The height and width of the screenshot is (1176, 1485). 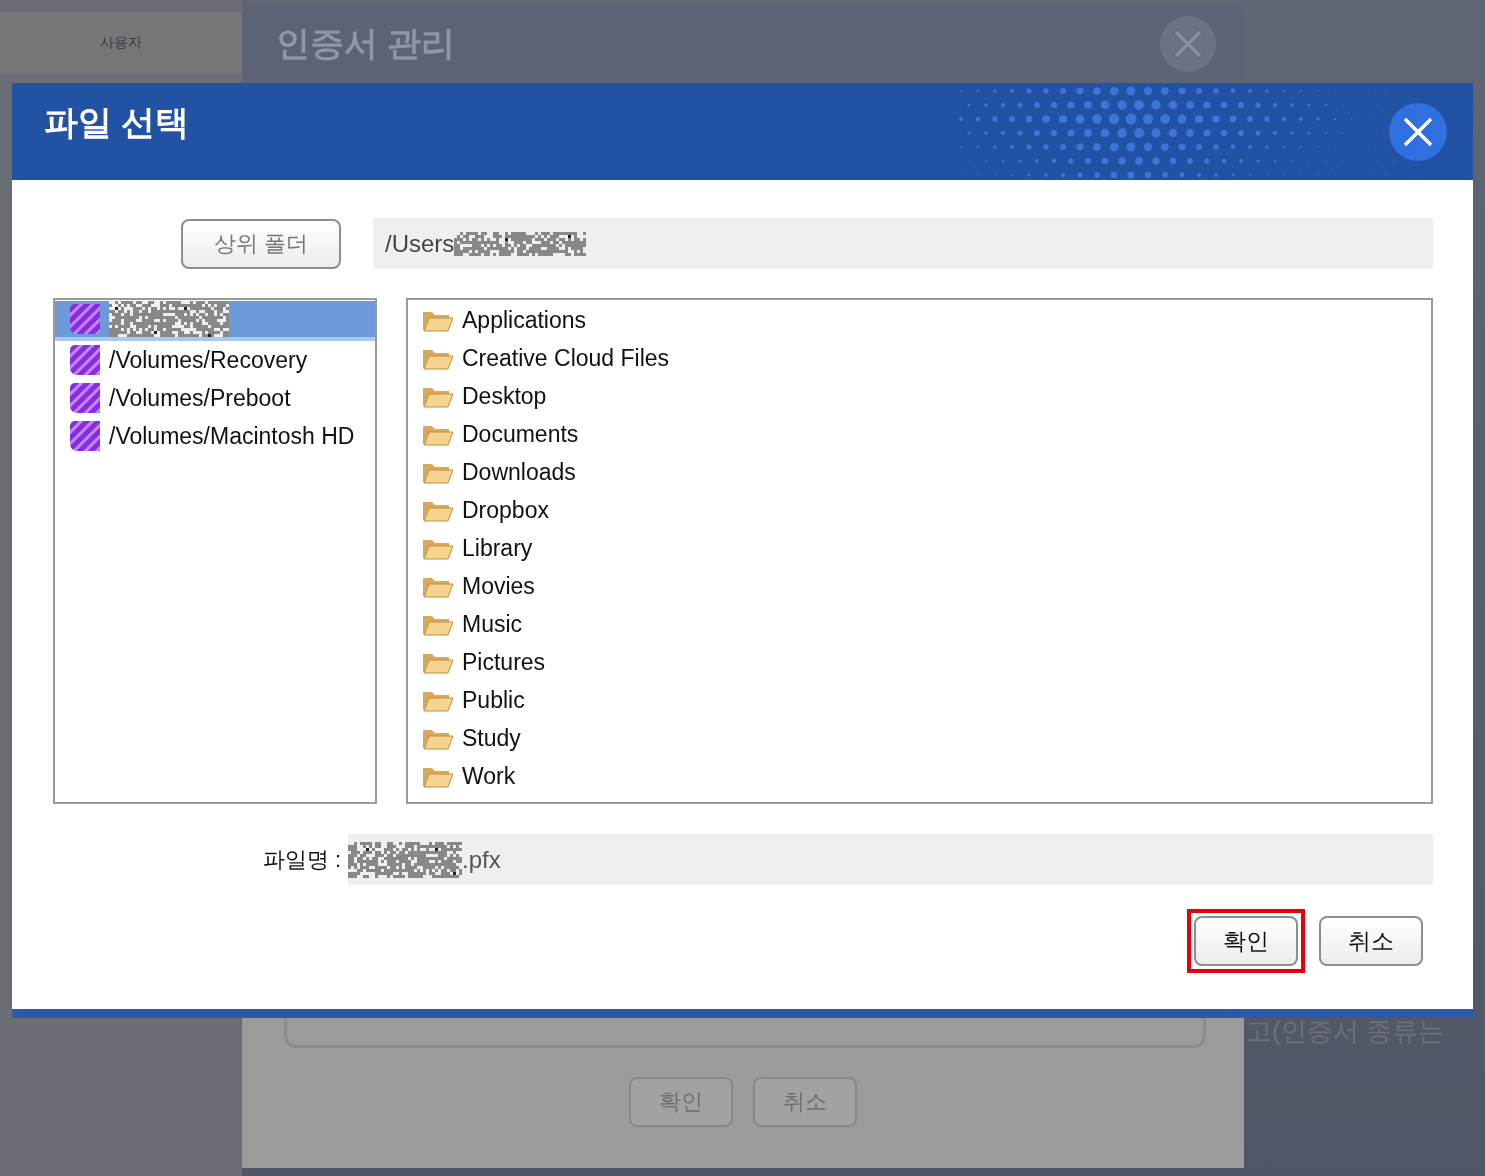 I want to click on filename-field: .pfx, so click(x=890, y=859).